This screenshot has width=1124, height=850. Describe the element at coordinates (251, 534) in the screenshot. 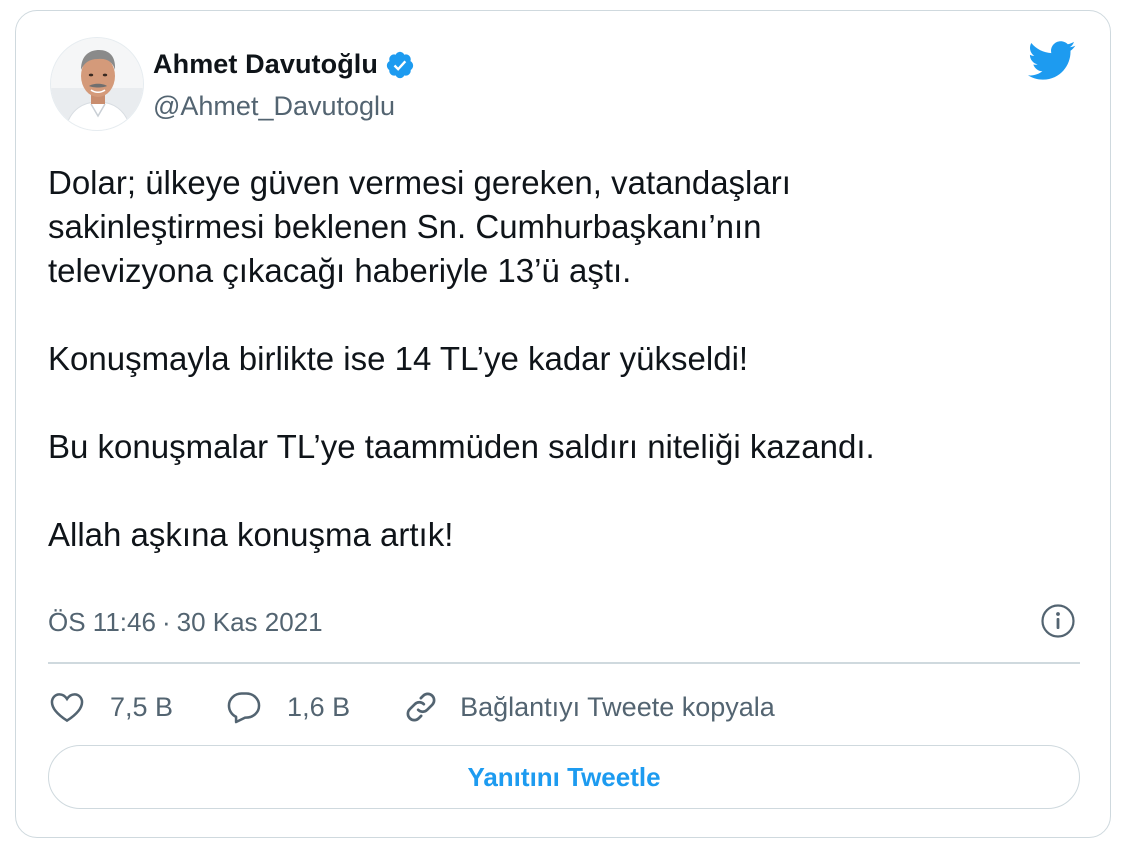

I see `tweet-paragraph: Allah aşkına konuşma artık!` at that location.